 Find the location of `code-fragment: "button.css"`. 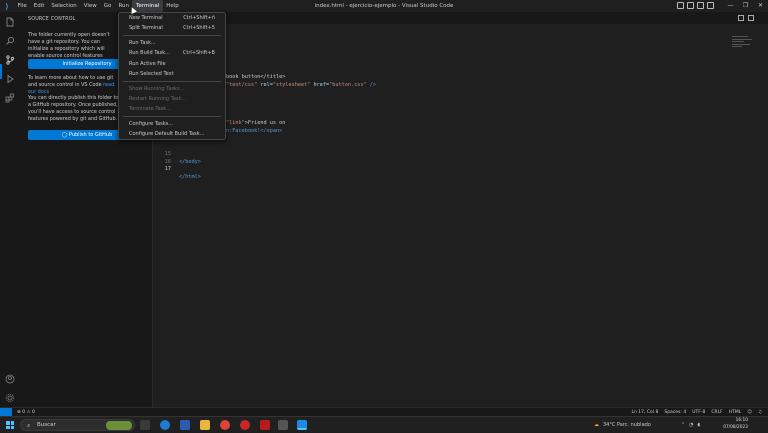

code-fragment: "button.css" is located at coordinates (348, 85).